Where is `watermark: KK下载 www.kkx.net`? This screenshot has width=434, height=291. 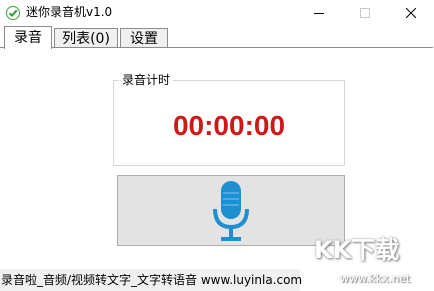
watermark: KK下载 www.kkx.net is located at coordinates (367, 261).